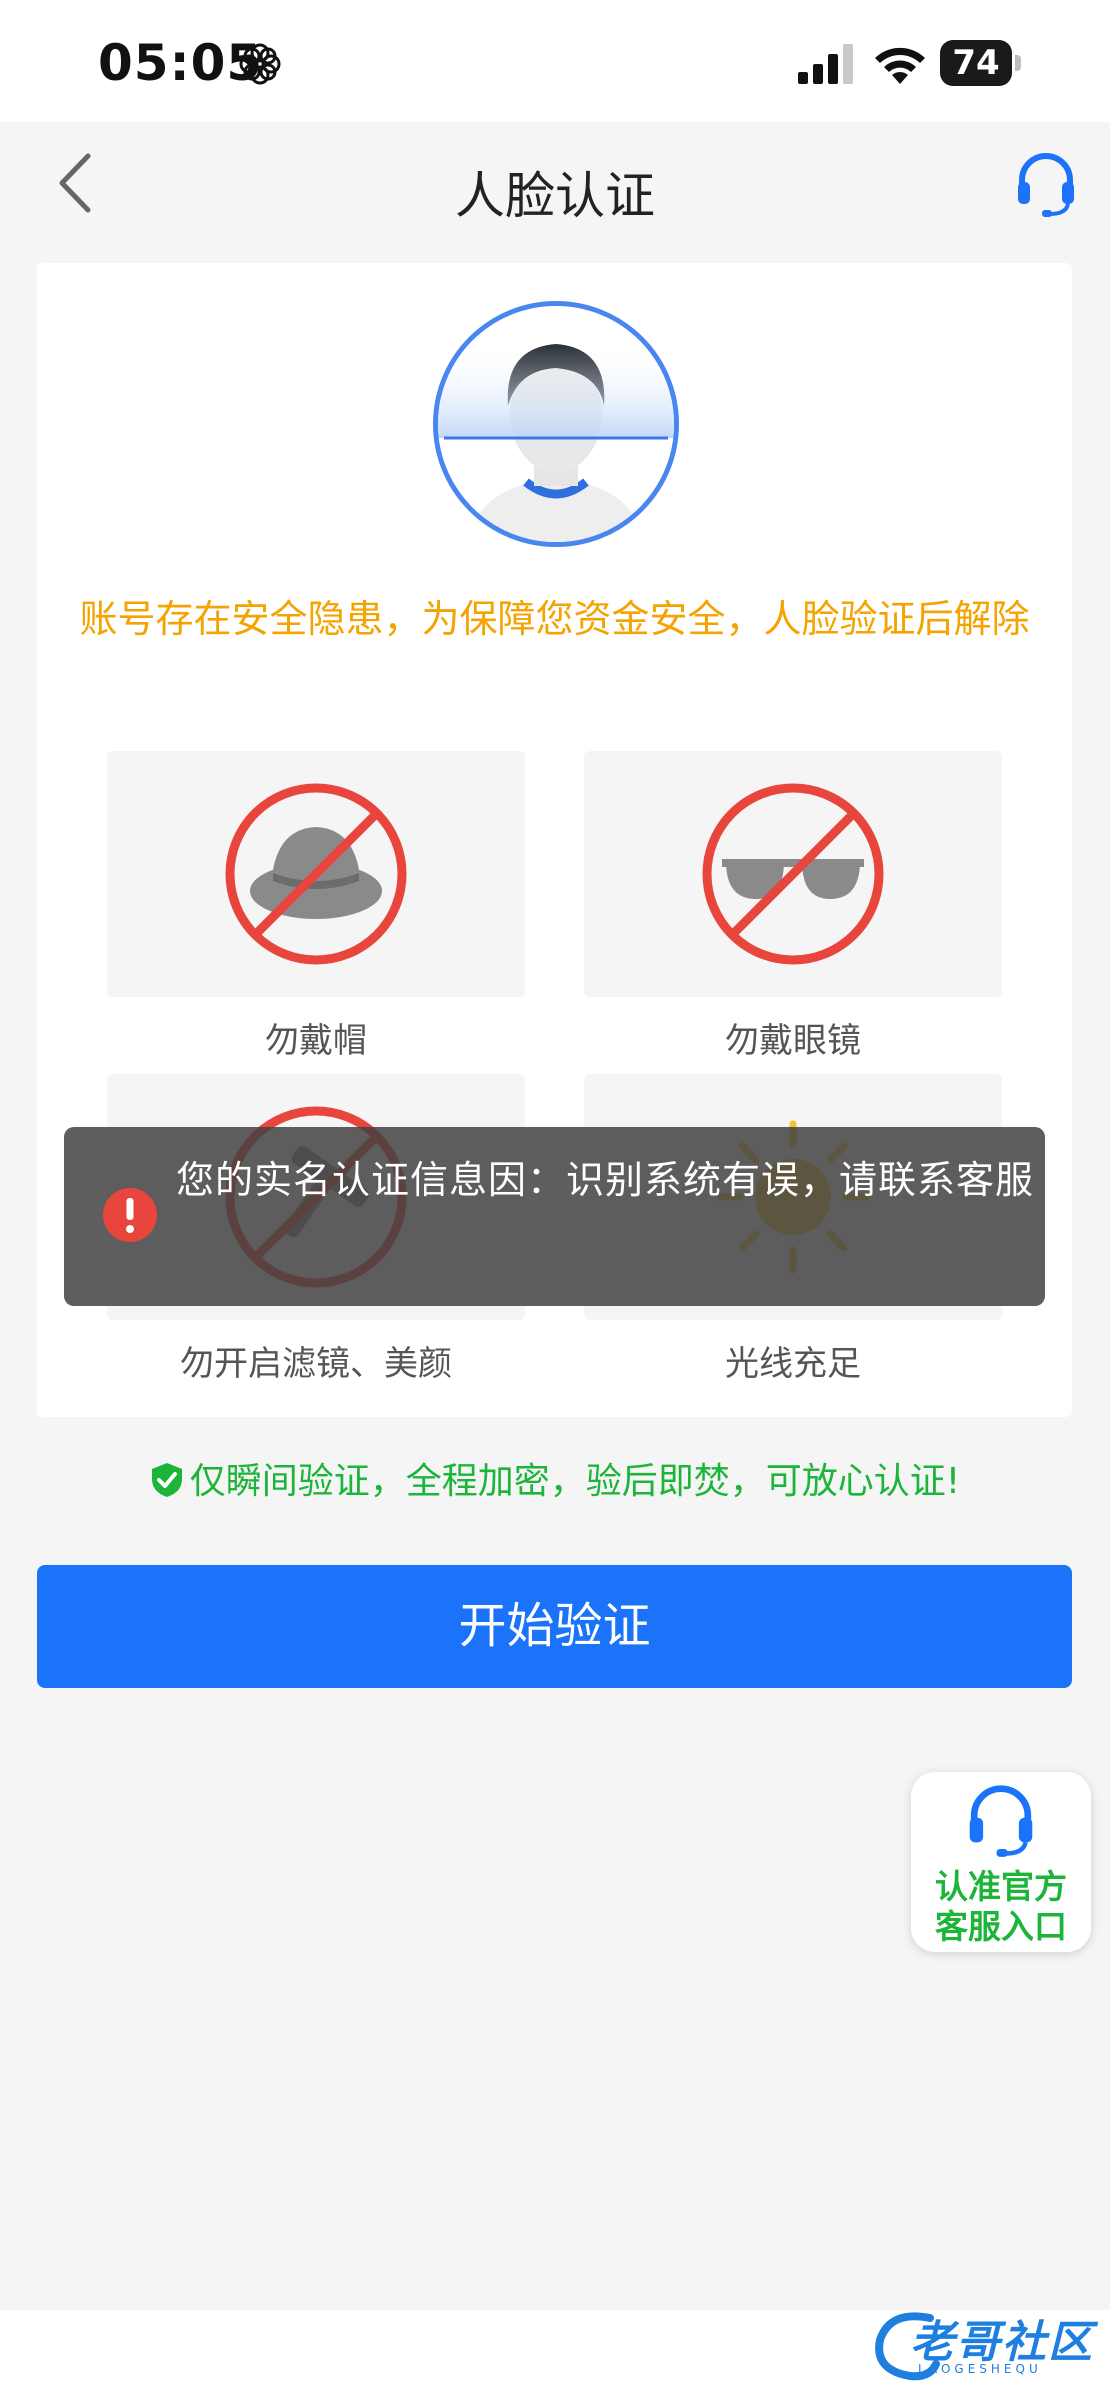 This screenshot has height=2400, width=1110. I want to click on tip-tile-no-hat, so click(316, 874).